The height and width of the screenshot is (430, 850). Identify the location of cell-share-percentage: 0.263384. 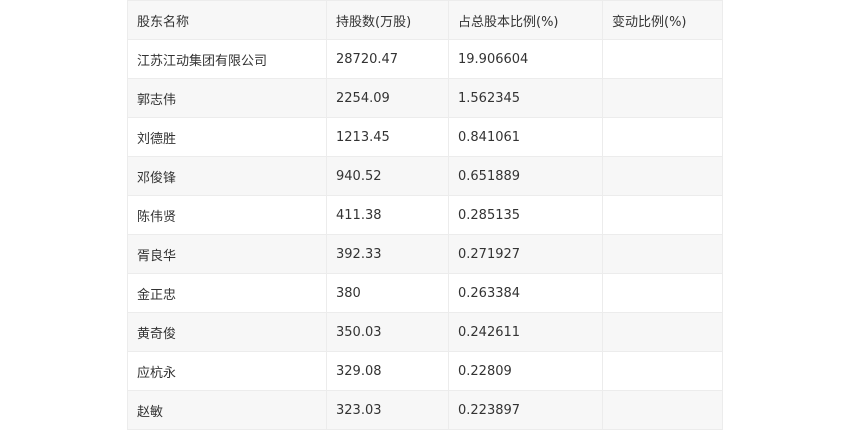
(525, 293).